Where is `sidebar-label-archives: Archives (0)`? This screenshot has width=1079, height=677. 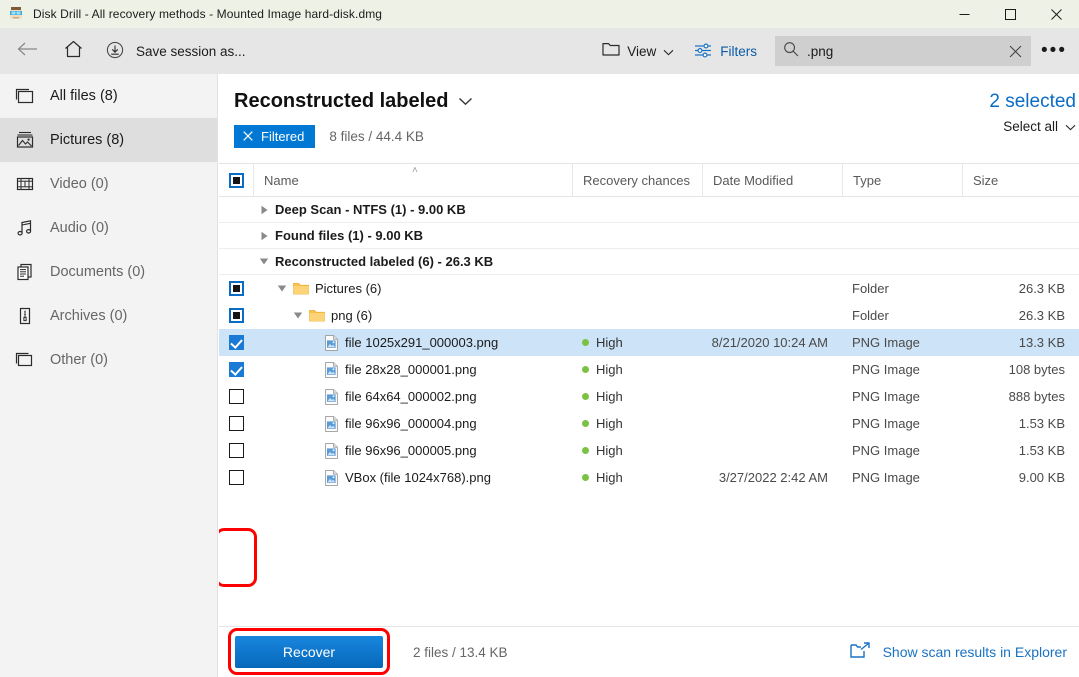
sidebar-label-archives: Archives (0) is located at coordinates (89, 316).